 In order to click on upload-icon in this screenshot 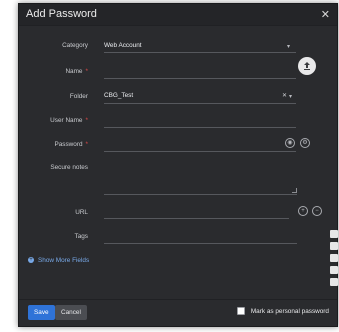, I will do `click(307, 66)`.